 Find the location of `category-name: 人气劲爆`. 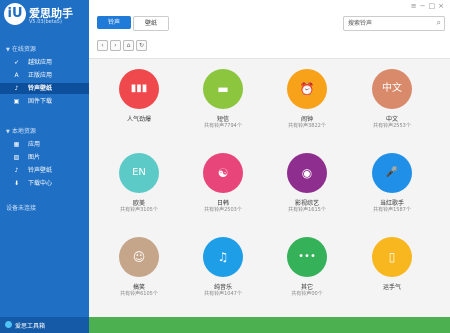

category-name: 人气劲爆 is located at coordinates (138, 119).